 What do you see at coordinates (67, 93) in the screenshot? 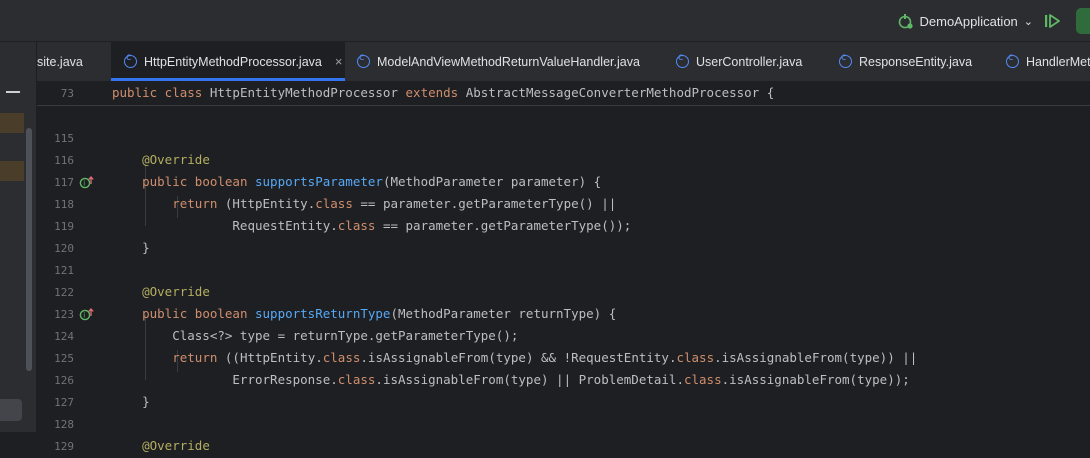
I see `line-number: 73` at bounding box center [67, 93].